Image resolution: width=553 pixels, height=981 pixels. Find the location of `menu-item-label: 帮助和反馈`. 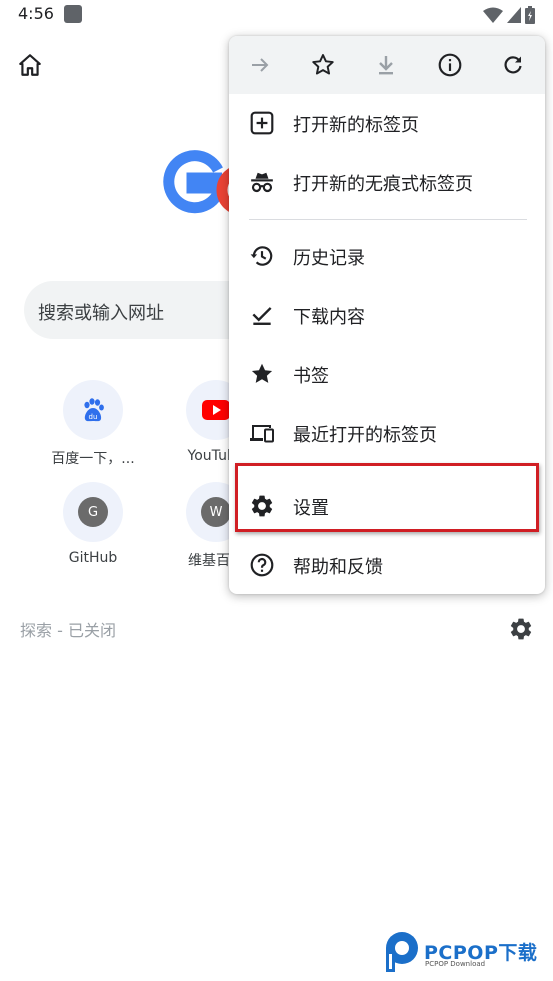

menu-item-label: 帮助和反馈 is located at coordinates (338, 567).